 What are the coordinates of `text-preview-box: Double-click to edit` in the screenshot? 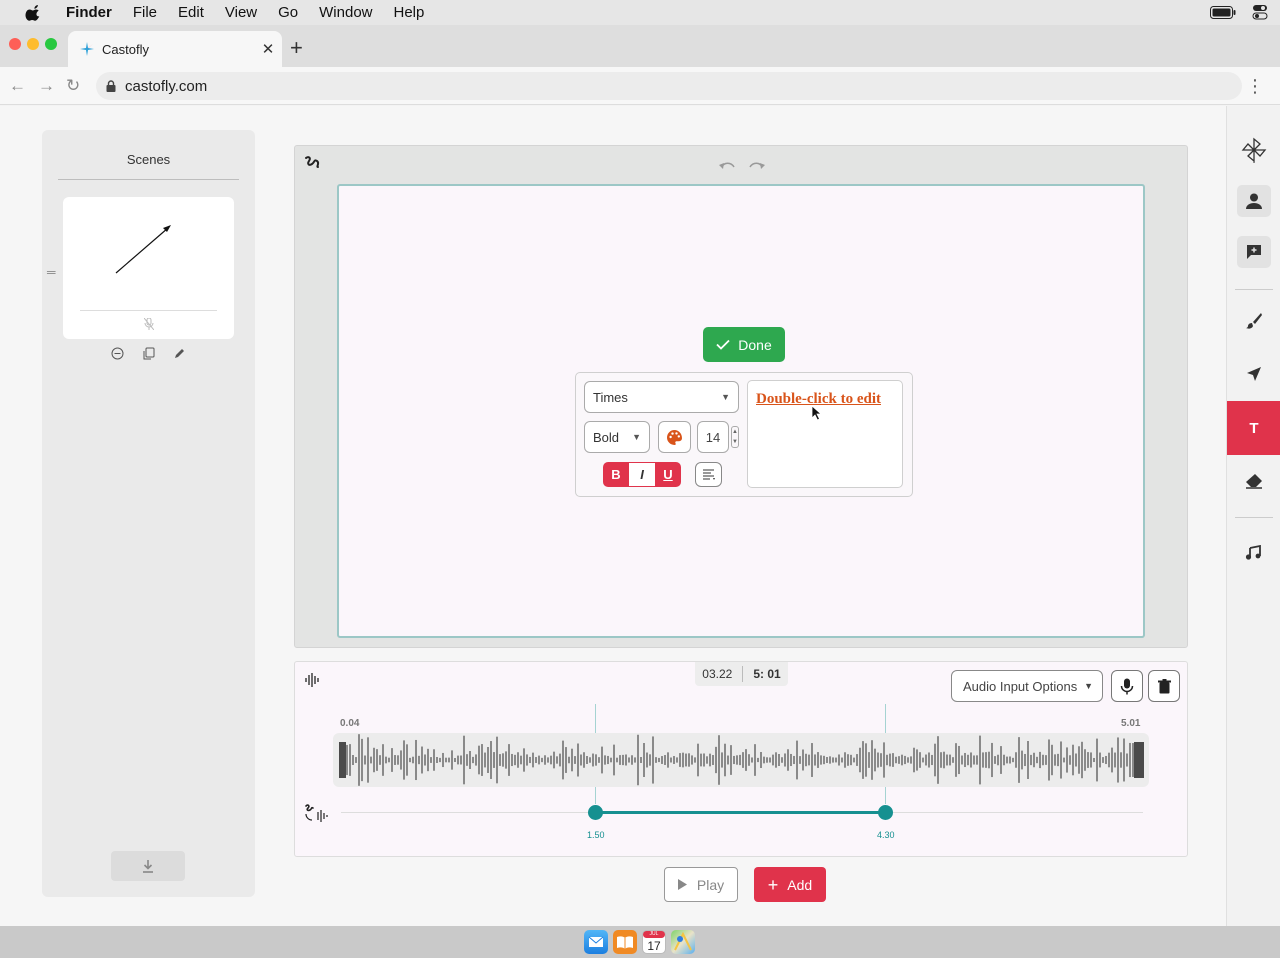 It's located at (825, 434).